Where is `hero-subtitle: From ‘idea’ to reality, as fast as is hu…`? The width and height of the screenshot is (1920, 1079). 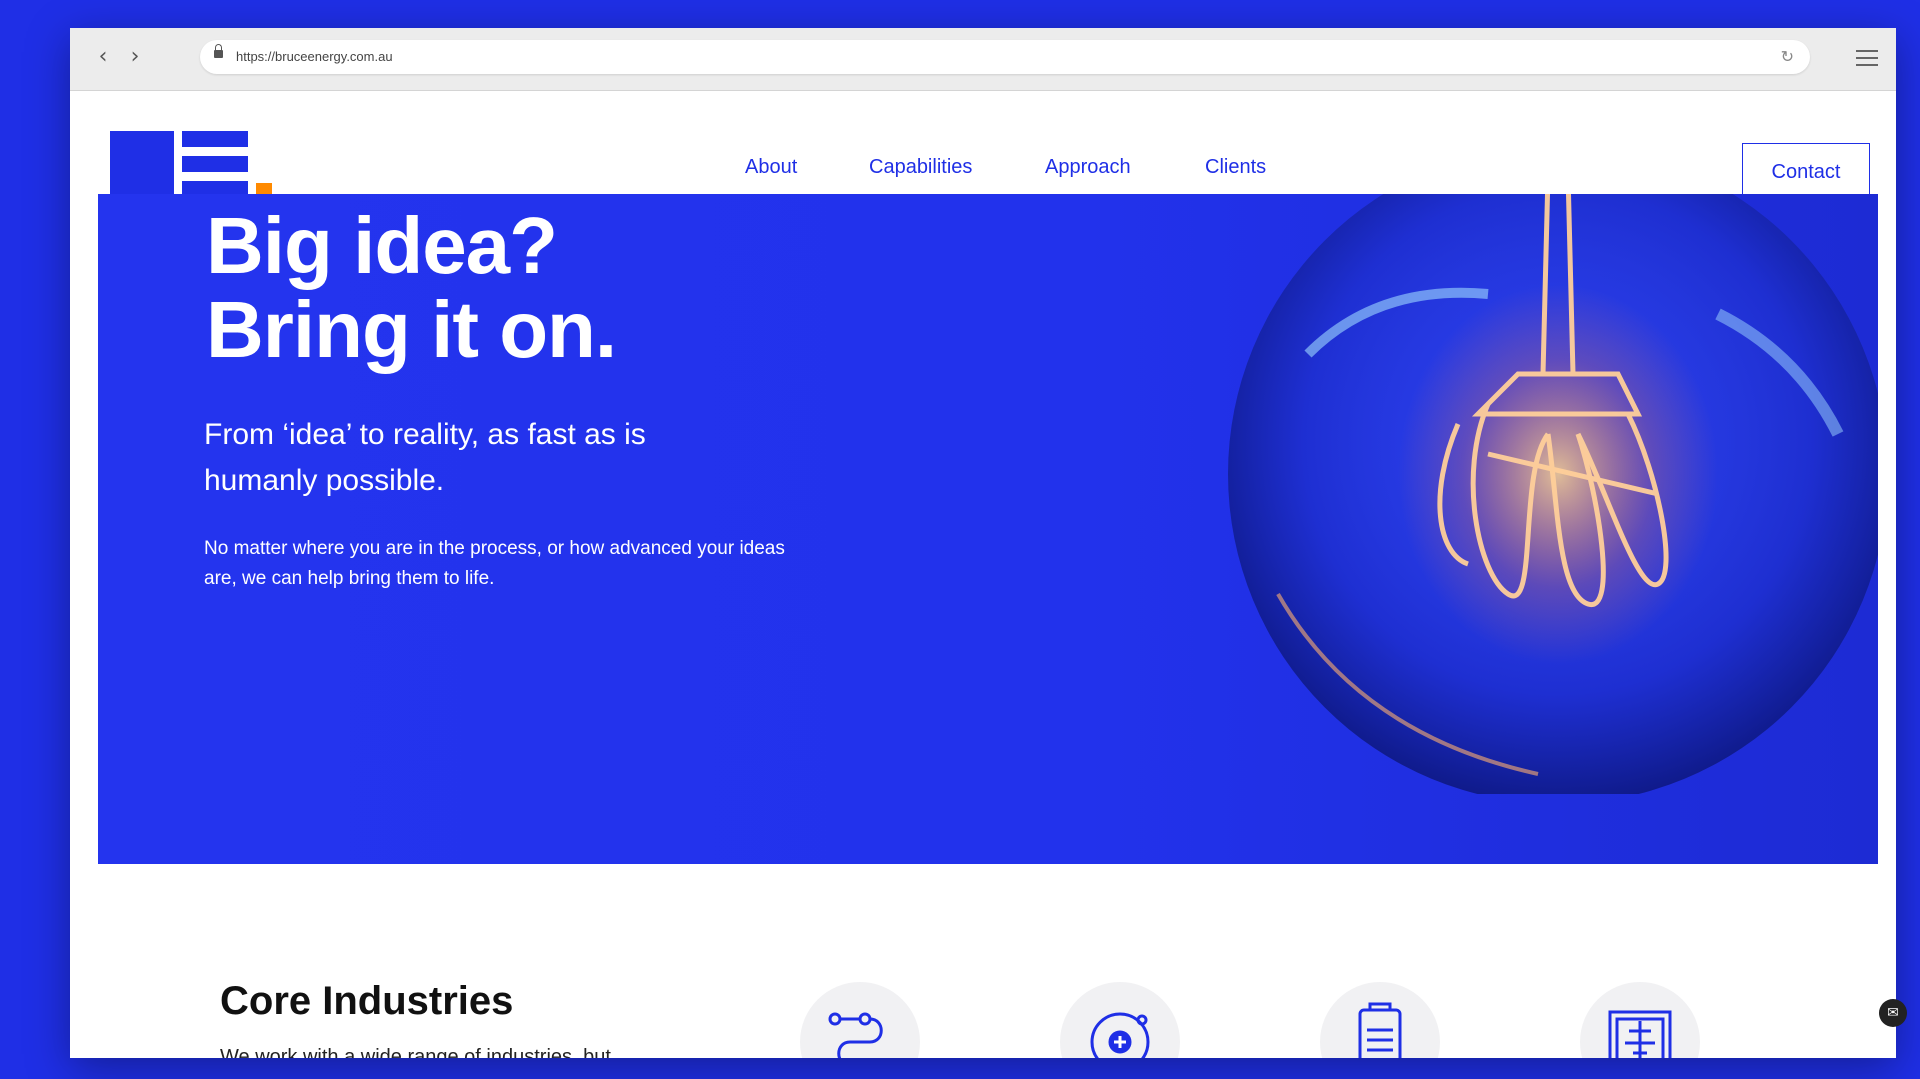 hero-subtitle: From ‘idea’ to reality, as fast as is hu… is located at coordinates (425, 457).